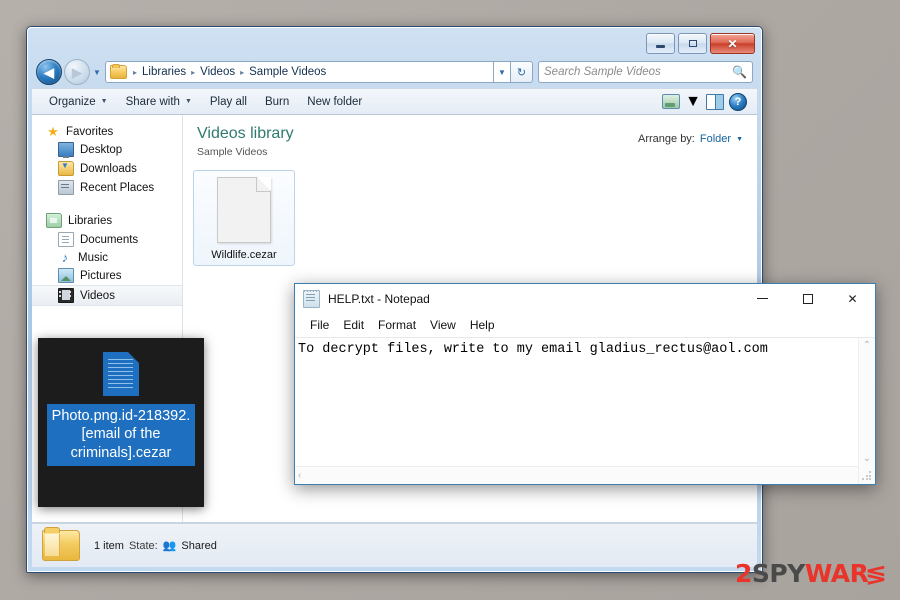 This screenshot has width=900, height=600. Describe the element at coordinates (443, 325) in the screenshot. I see `menu-item-view: View` at that location.